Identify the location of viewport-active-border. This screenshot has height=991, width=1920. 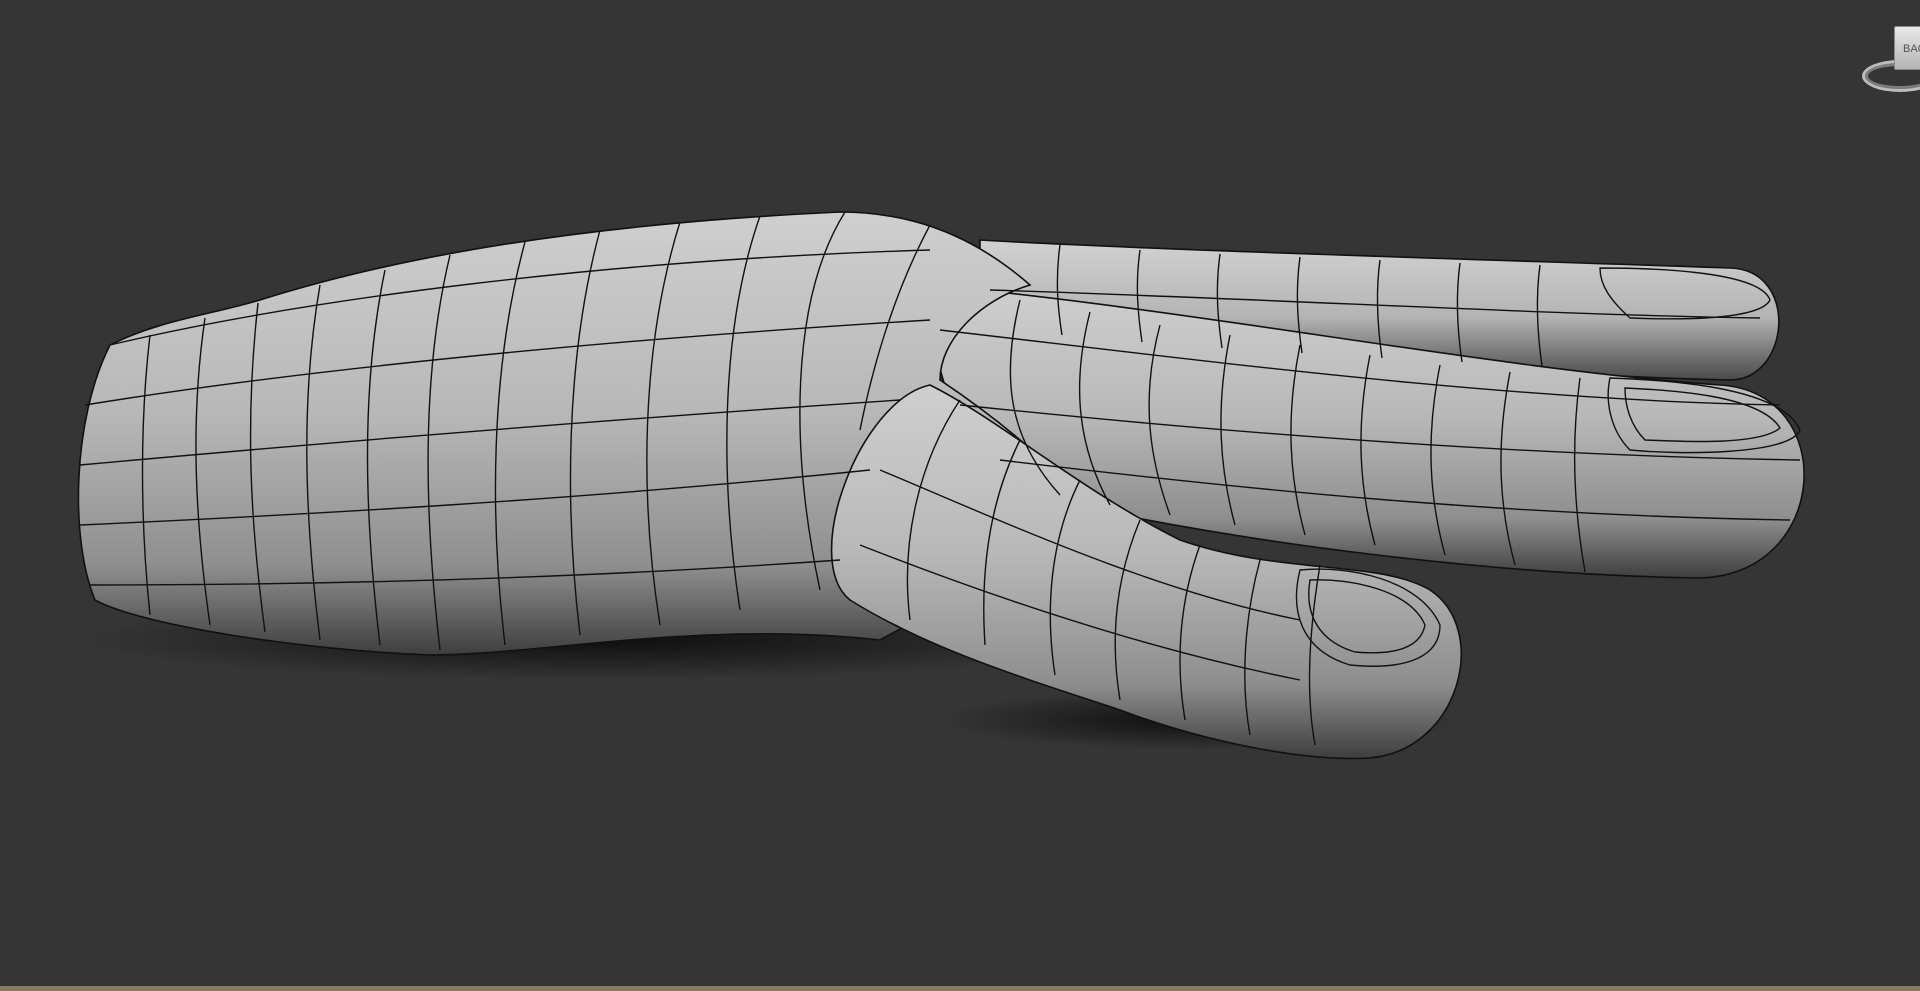
(960, 988).